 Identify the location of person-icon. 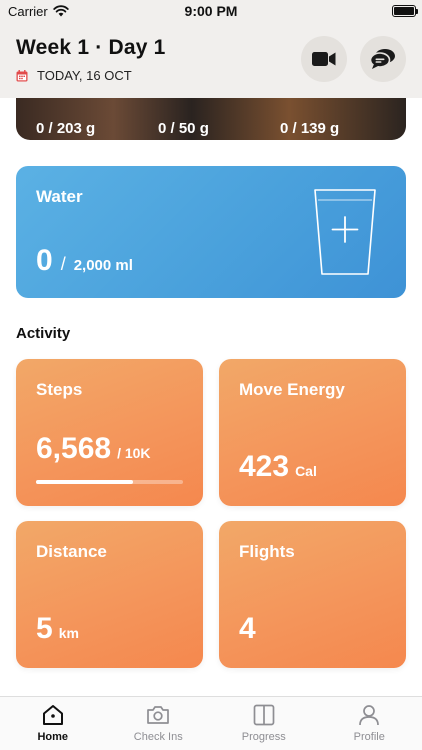
(369, 715).